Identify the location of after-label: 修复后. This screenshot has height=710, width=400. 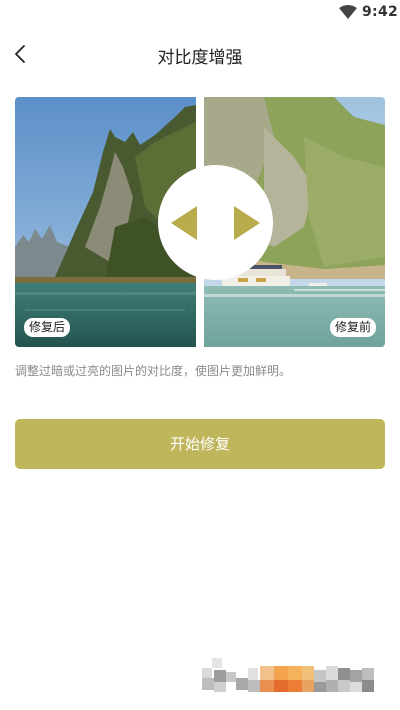
(47, 327).